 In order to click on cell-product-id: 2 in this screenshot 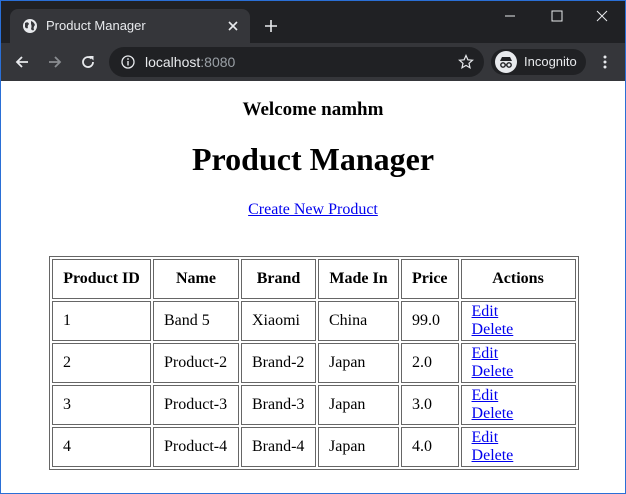, I will do `click(101, 363)`.